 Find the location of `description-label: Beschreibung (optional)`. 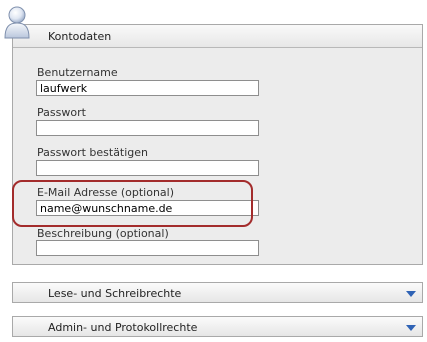

description-label: Beschreibung (optional) is located at coordinates (103, 233).